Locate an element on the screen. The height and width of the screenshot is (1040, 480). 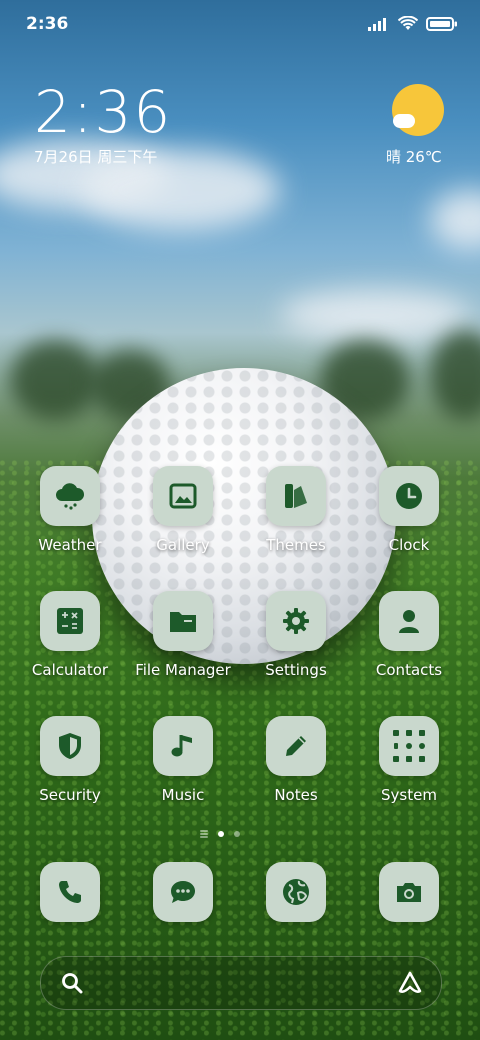
dock-camera is located at coordinates (409, 892).